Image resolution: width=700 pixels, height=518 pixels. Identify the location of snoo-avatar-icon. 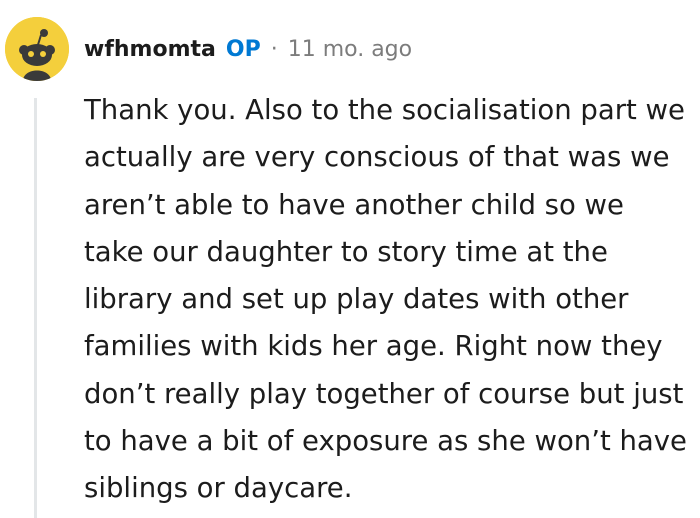
(37, 49).